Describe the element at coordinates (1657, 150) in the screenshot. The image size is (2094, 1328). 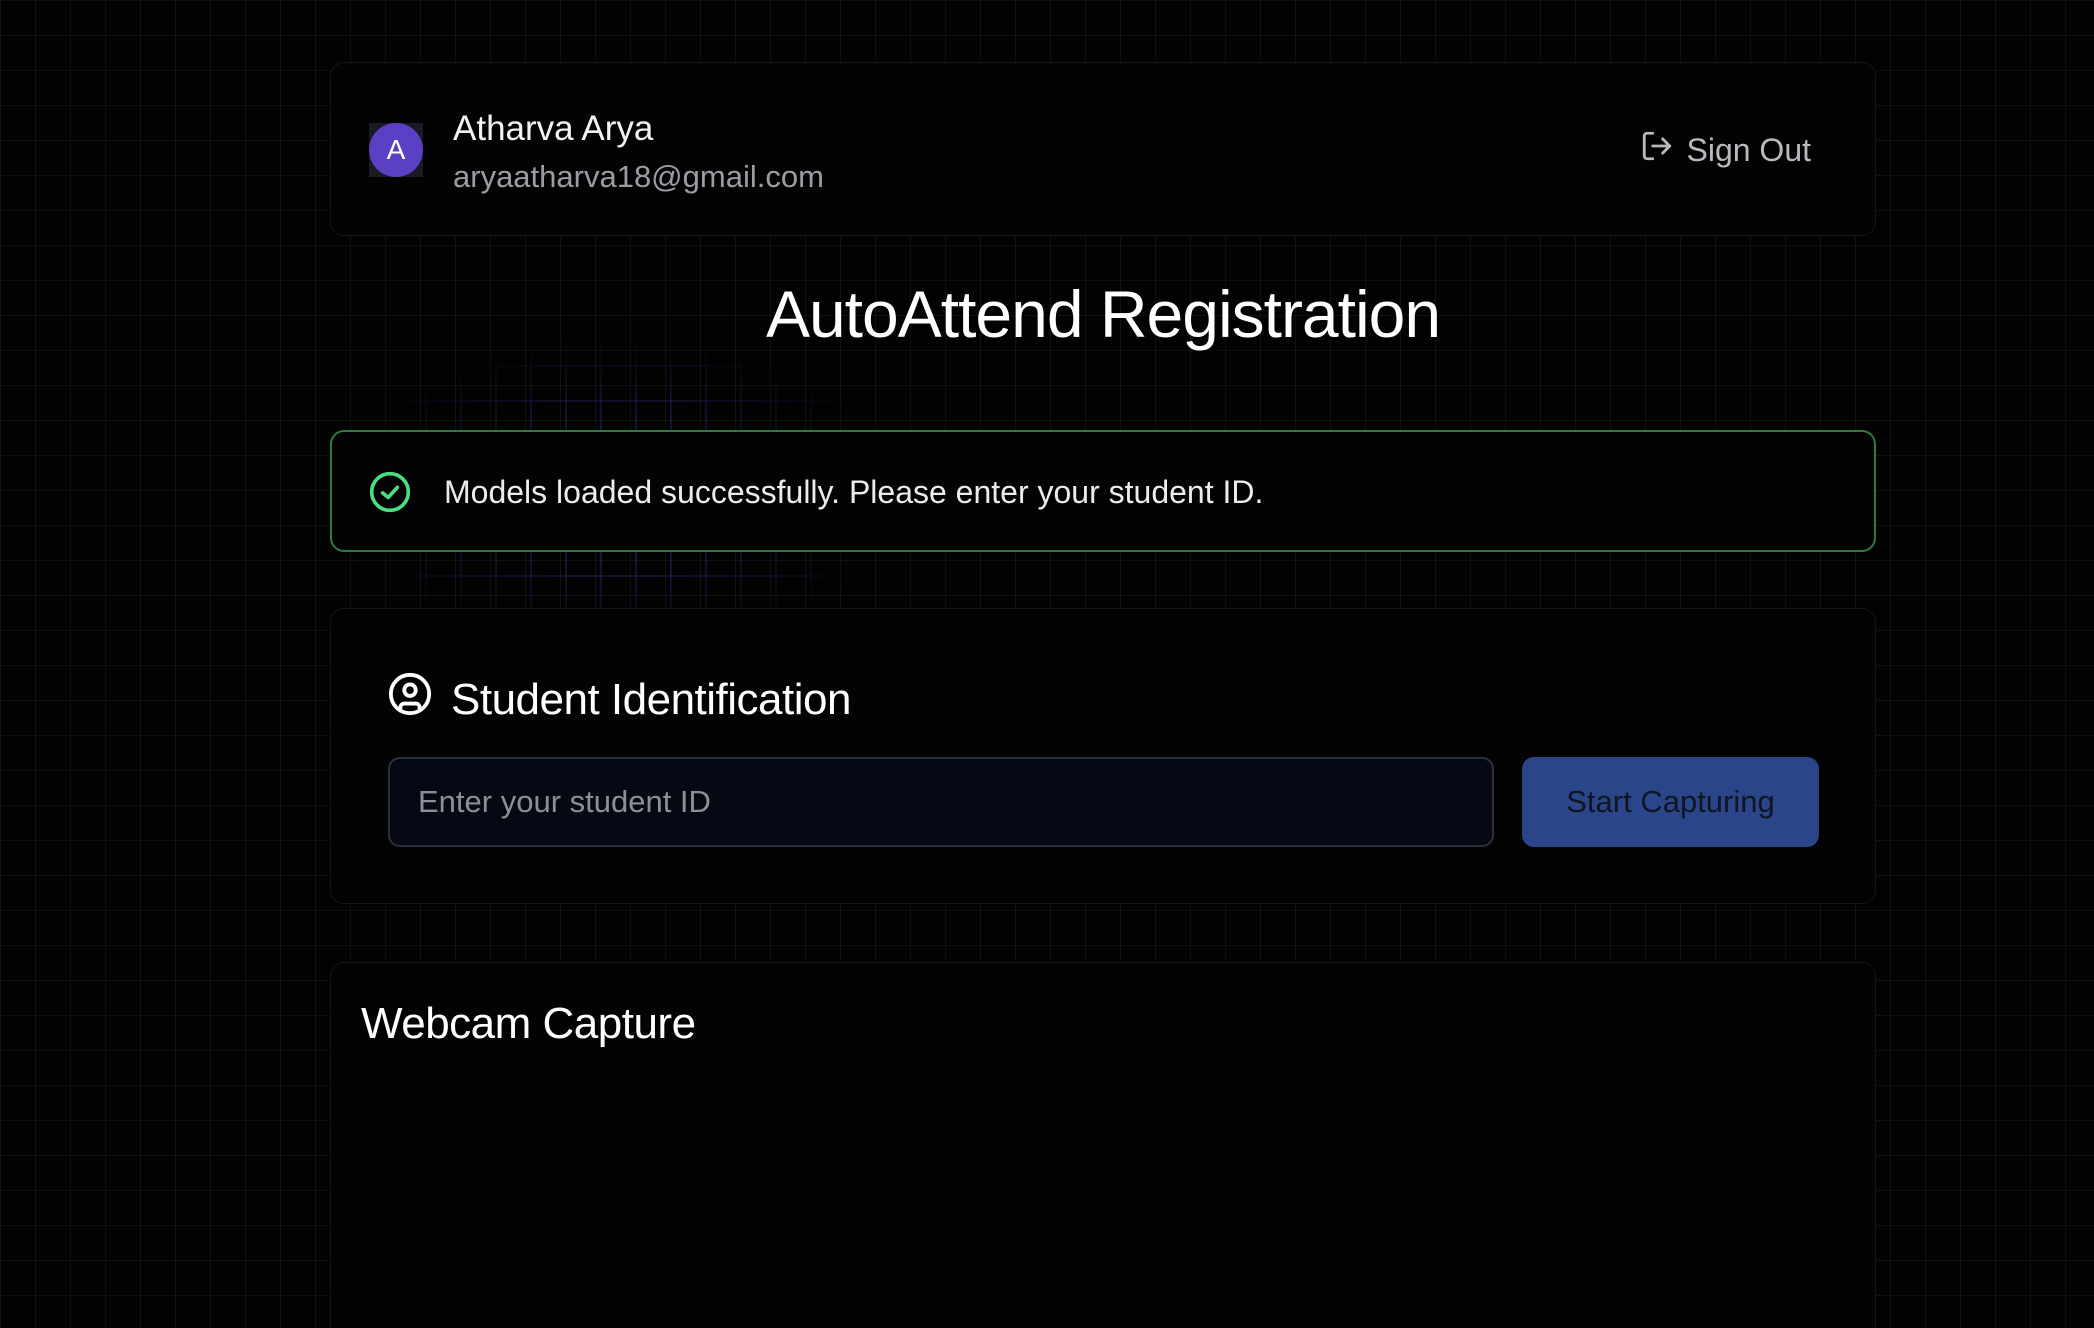
I see `sign-out-icon` at that location.